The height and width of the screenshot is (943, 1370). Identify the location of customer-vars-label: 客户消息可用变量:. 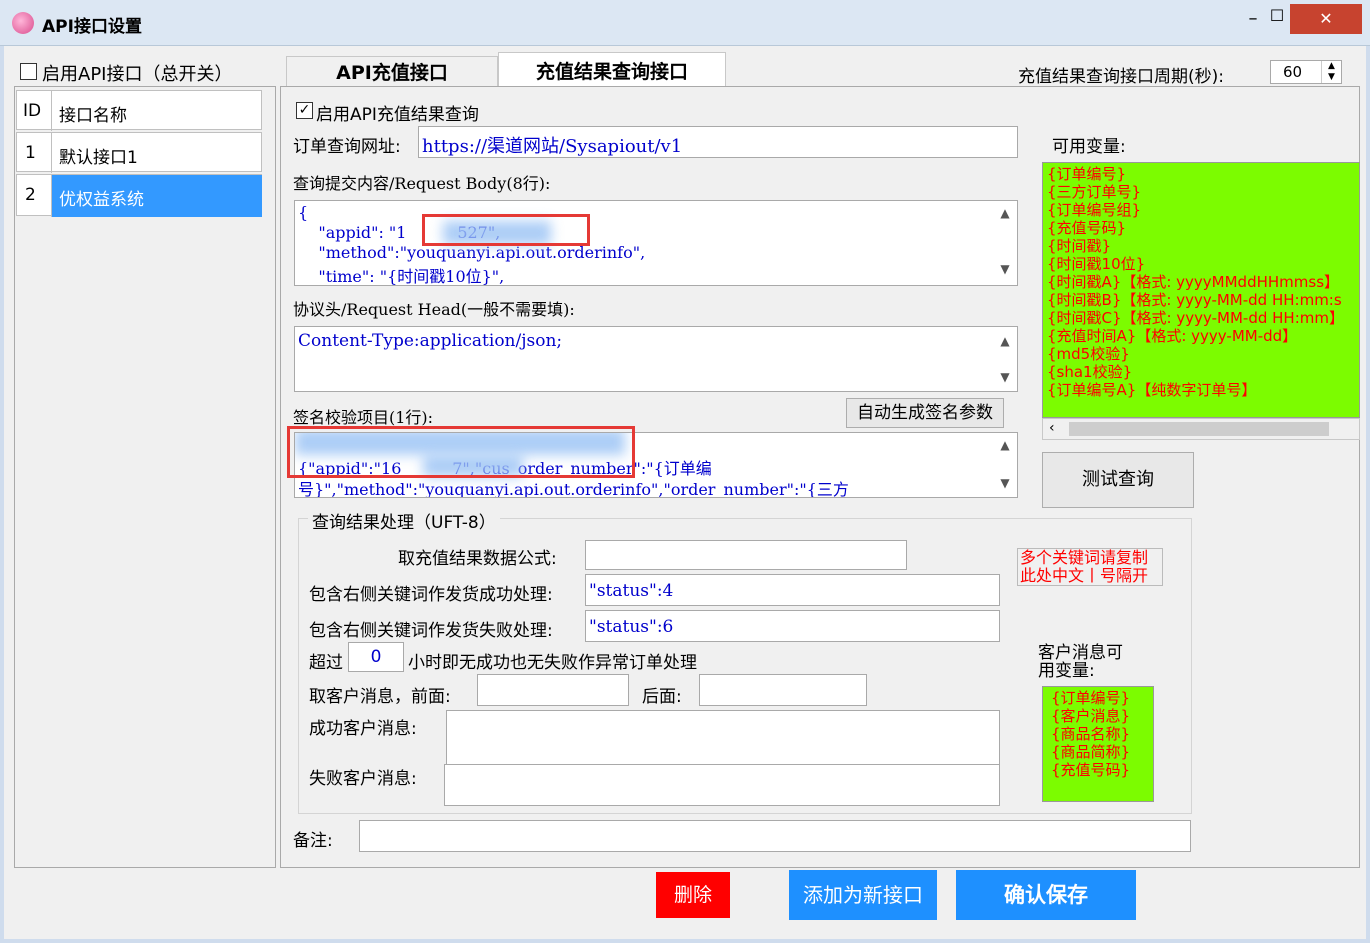
(1084, 662).